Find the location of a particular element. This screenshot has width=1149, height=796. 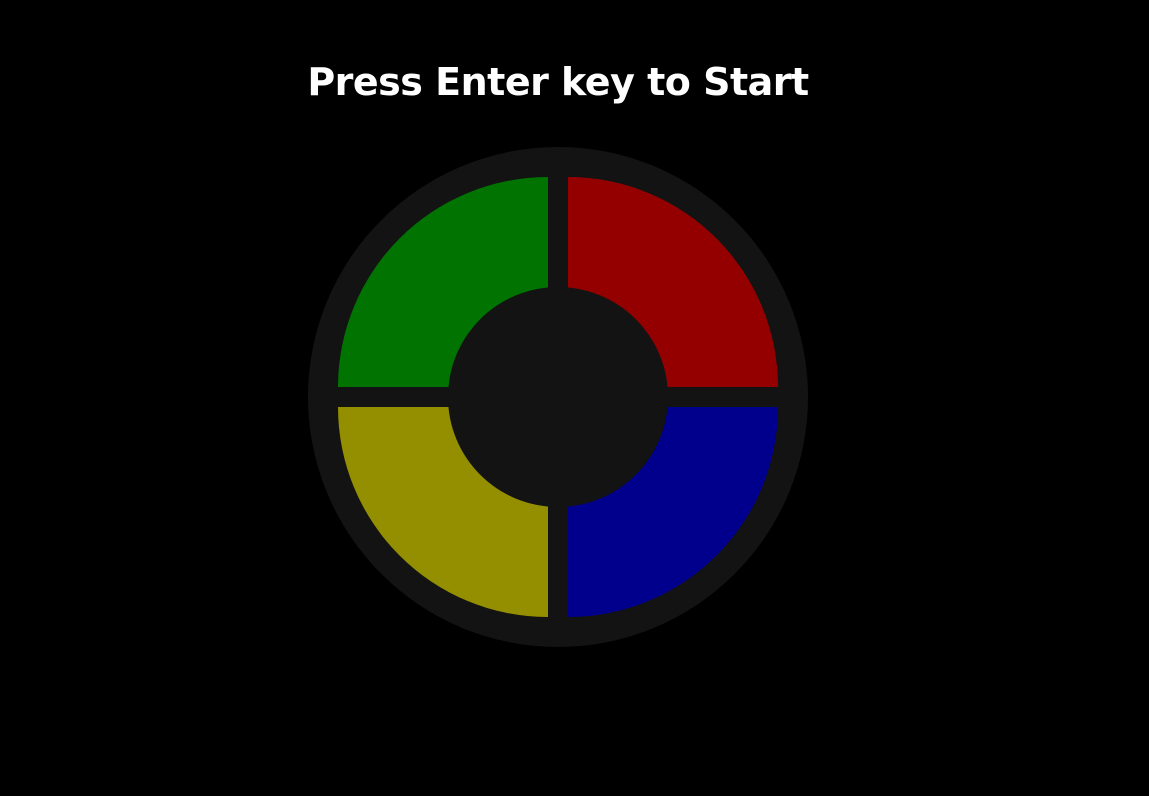

center-hub is located at coordinates (558, 397).